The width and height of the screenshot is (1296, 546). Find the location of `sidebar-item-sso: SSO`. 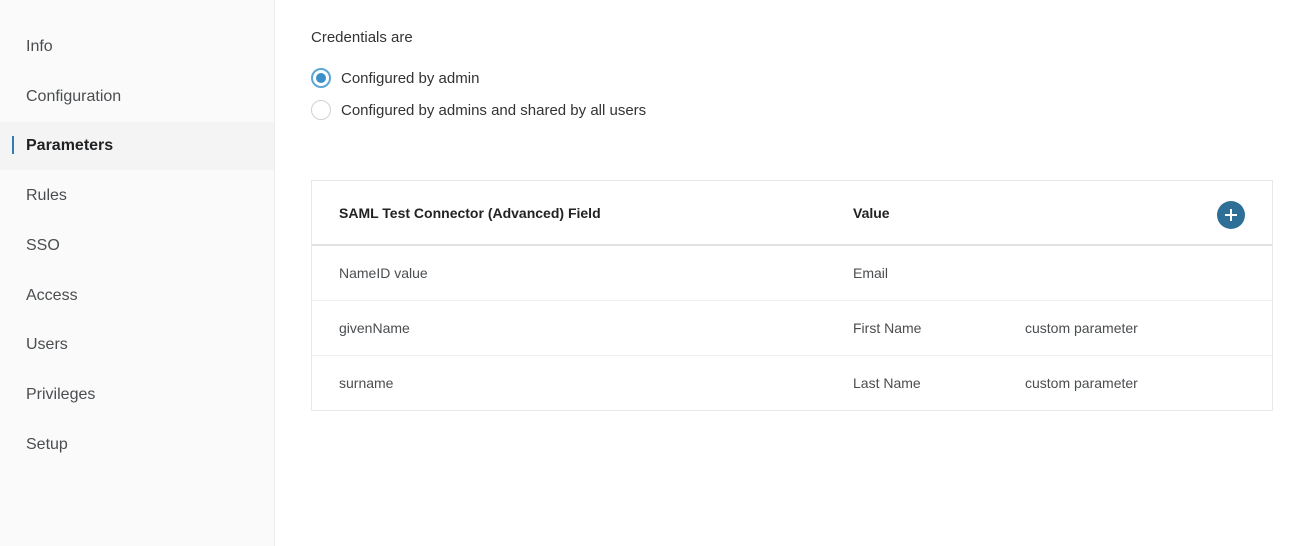

sidebar-item-sso: SSO is located at coordinates (137, 246).